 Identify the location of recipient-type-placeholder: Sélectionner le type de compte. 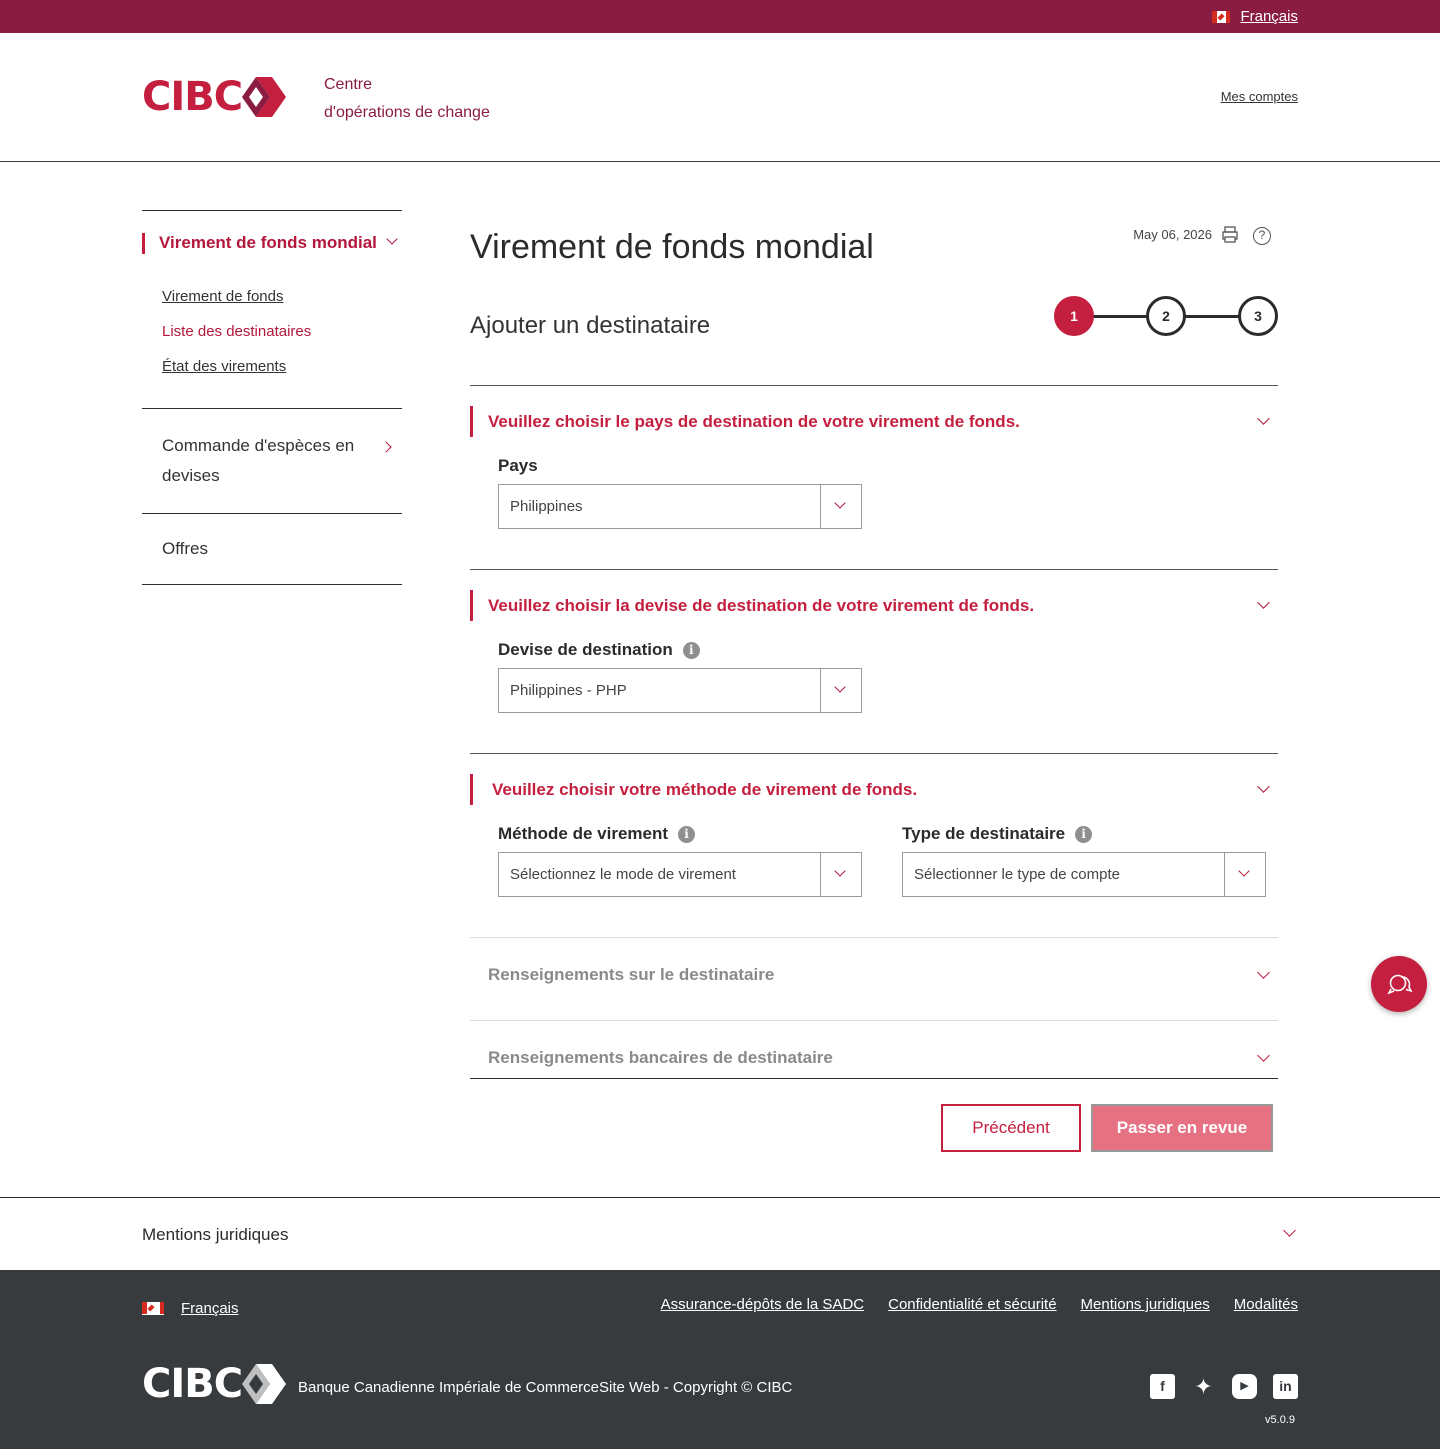
(1017, 874).